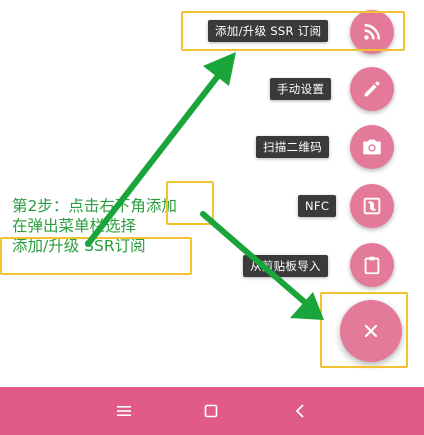 Image resolution: width=424 pixels, height=435 pixels. I want to click on menu-icon, so click(124, 411).